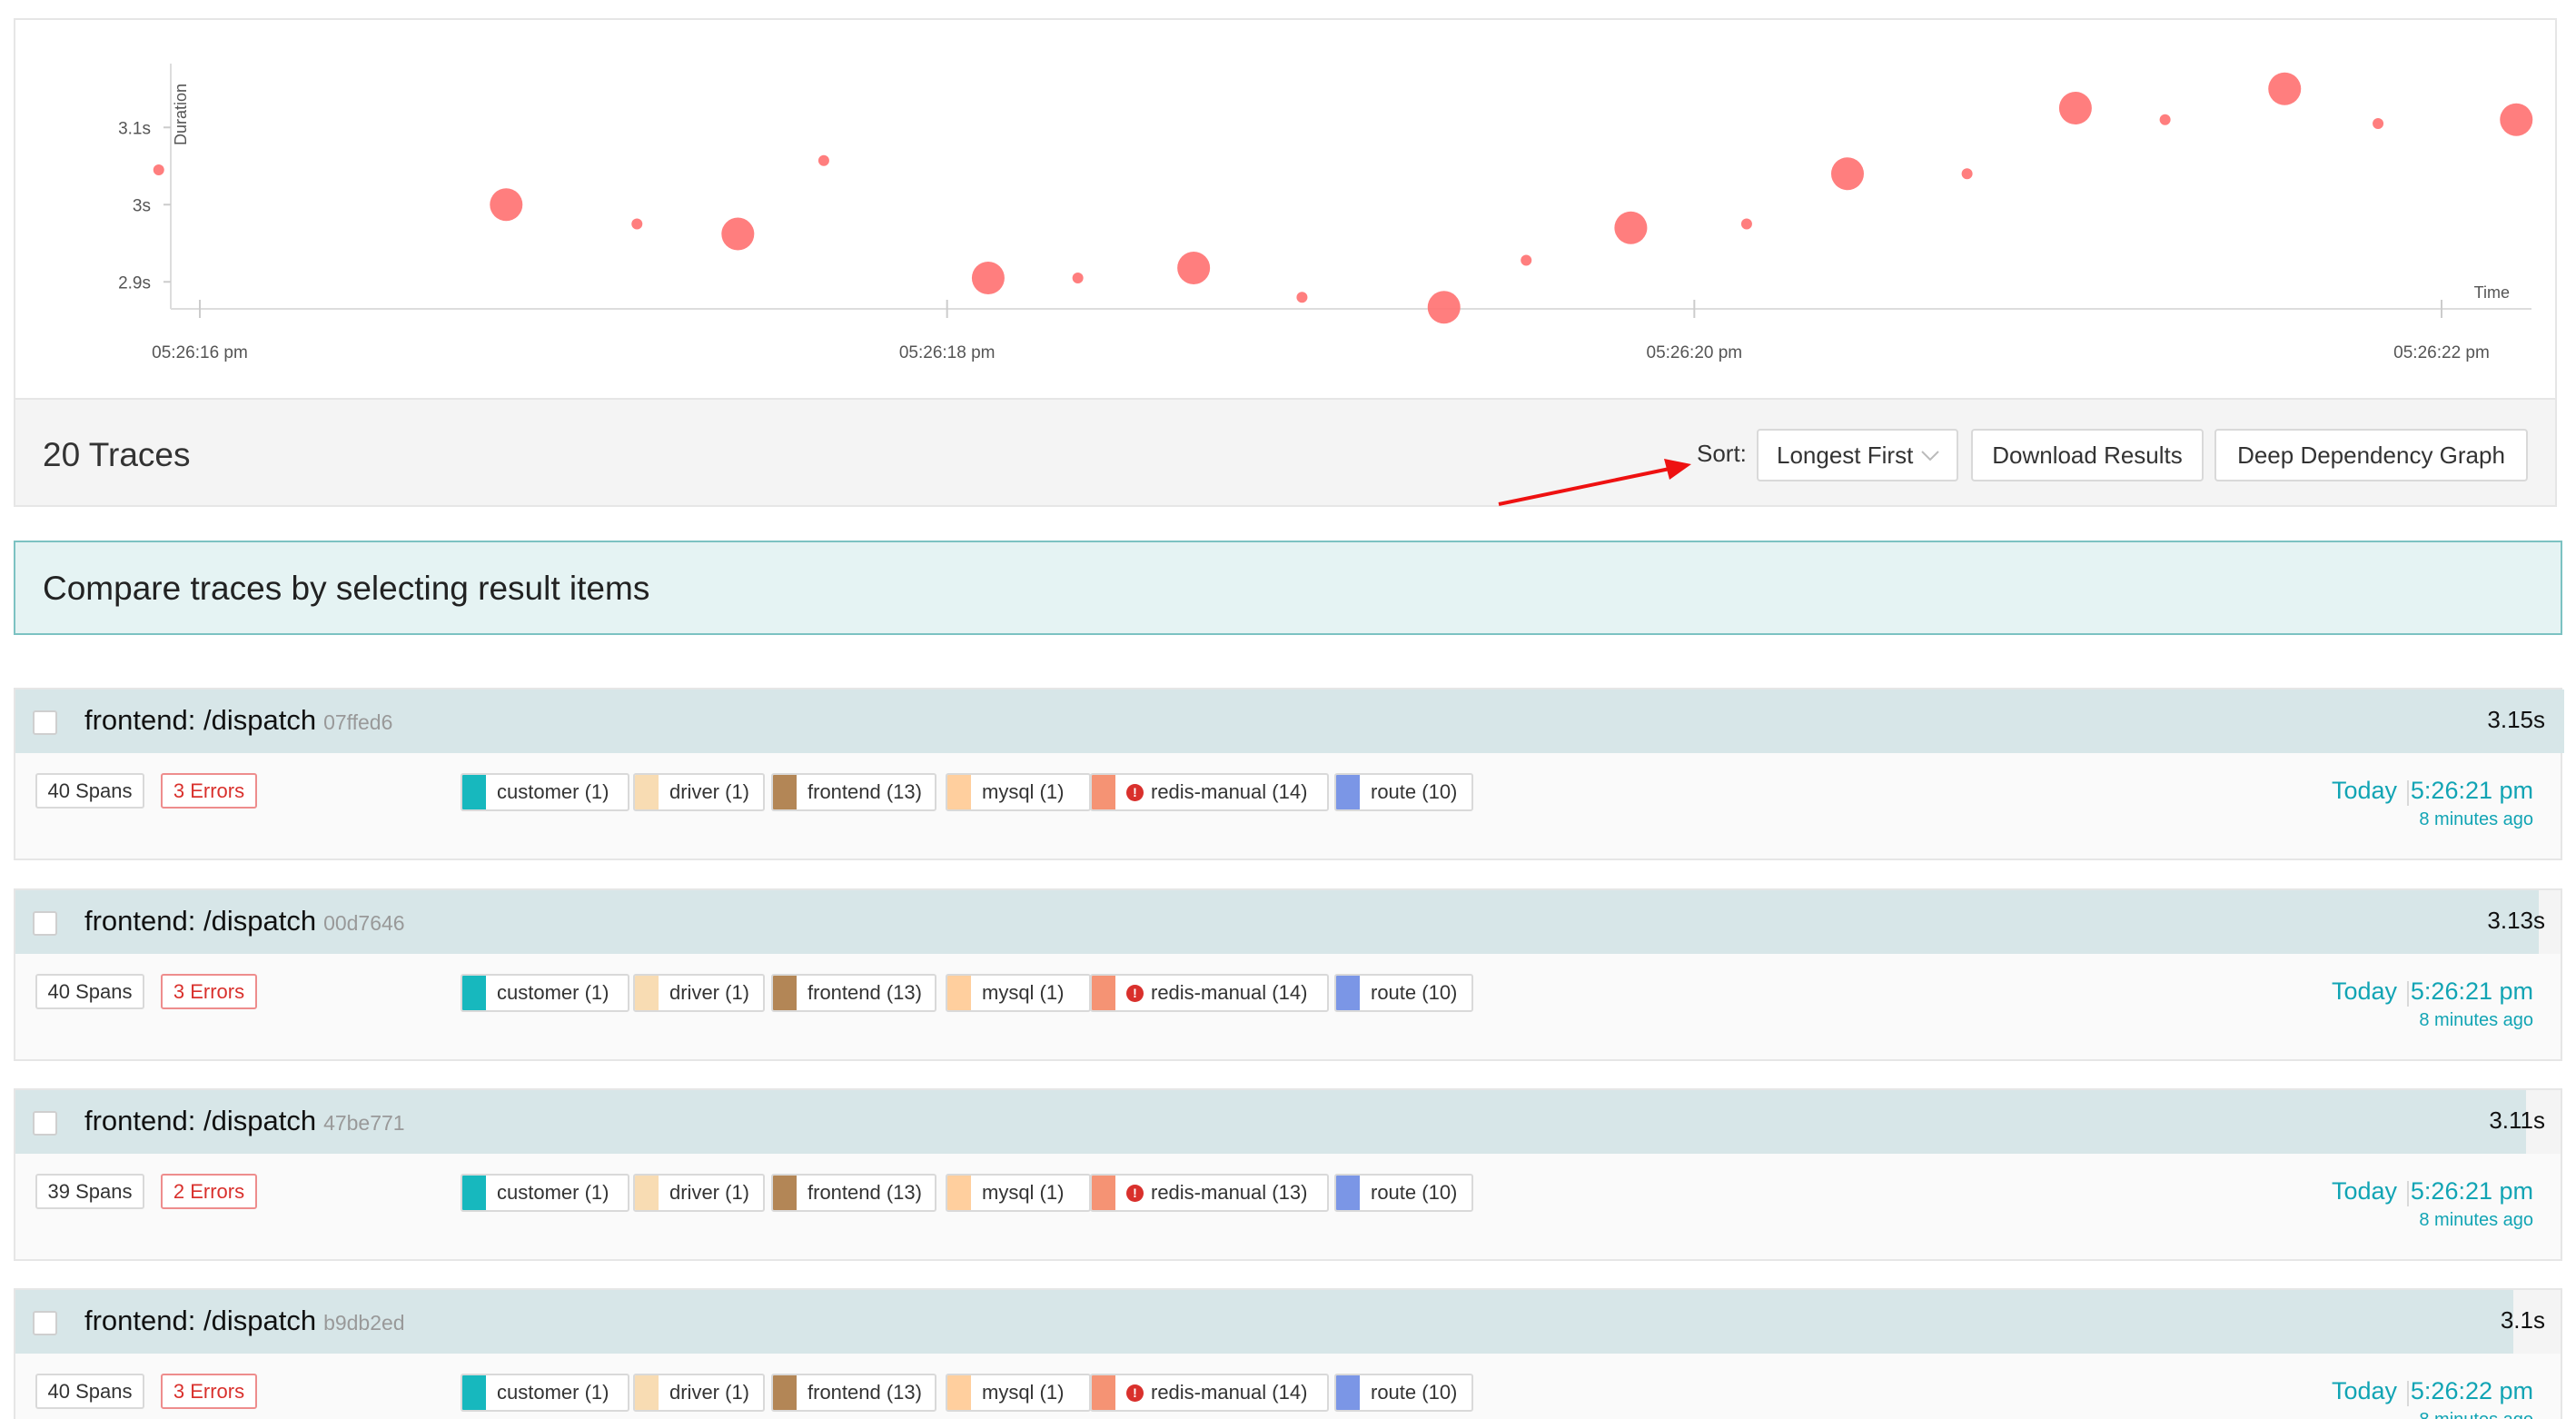 This screenshot has width=2576, height=1419. Describe the element at coordinates (2492, 292) in the screenshot. I see `x-axis-title: Time` at that location.